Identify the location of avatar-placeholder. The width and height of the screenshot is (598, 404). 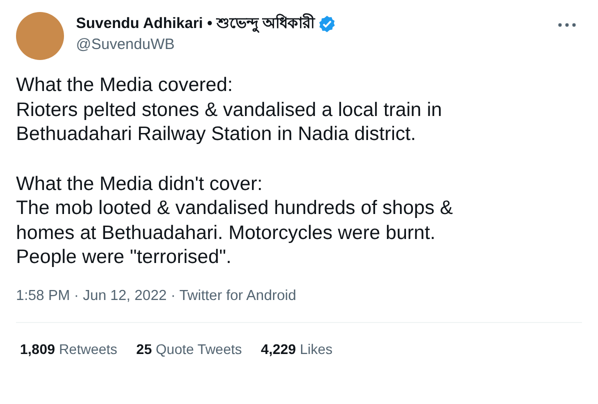
(40, 36).